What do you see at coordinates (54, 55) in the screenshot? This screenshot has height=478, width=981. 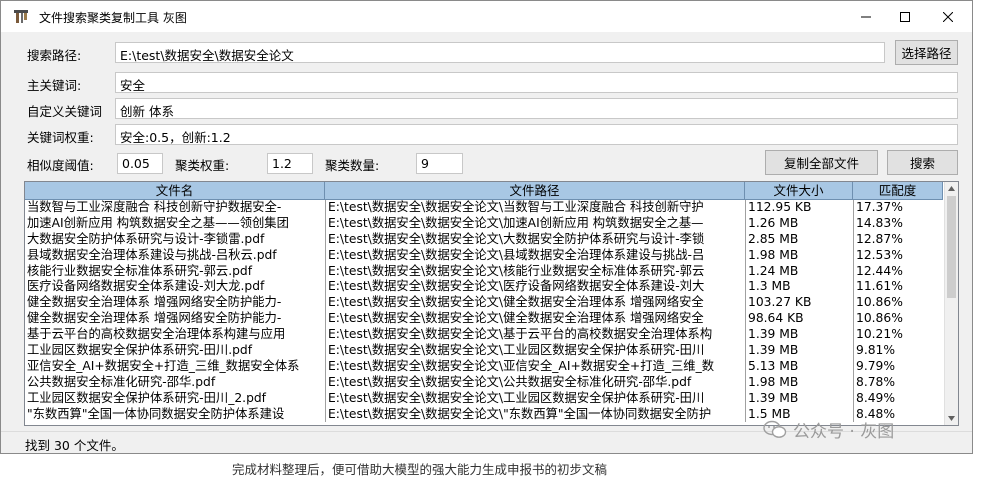 I see `search-path-label: 搜索路径:` at bounding box center [54, 55].